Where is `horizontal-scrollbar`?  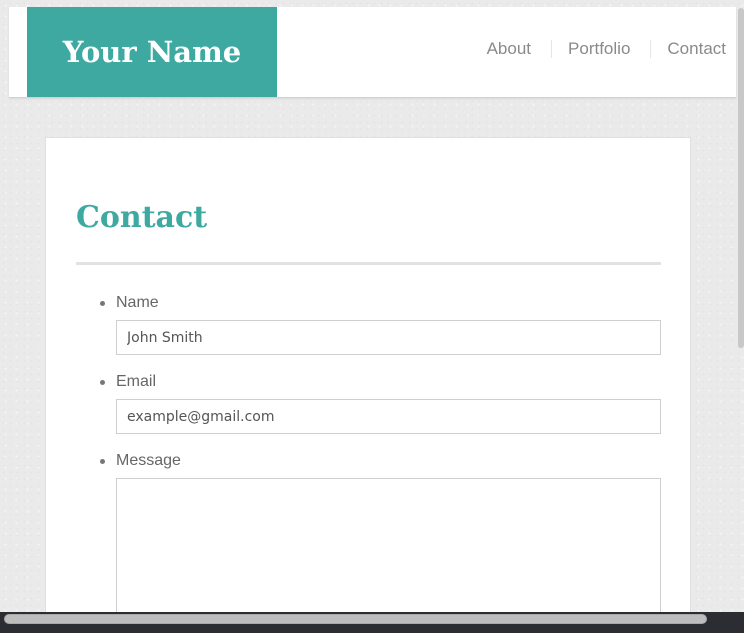 horizontal-scrollbar is located at coordinates (355, 619).